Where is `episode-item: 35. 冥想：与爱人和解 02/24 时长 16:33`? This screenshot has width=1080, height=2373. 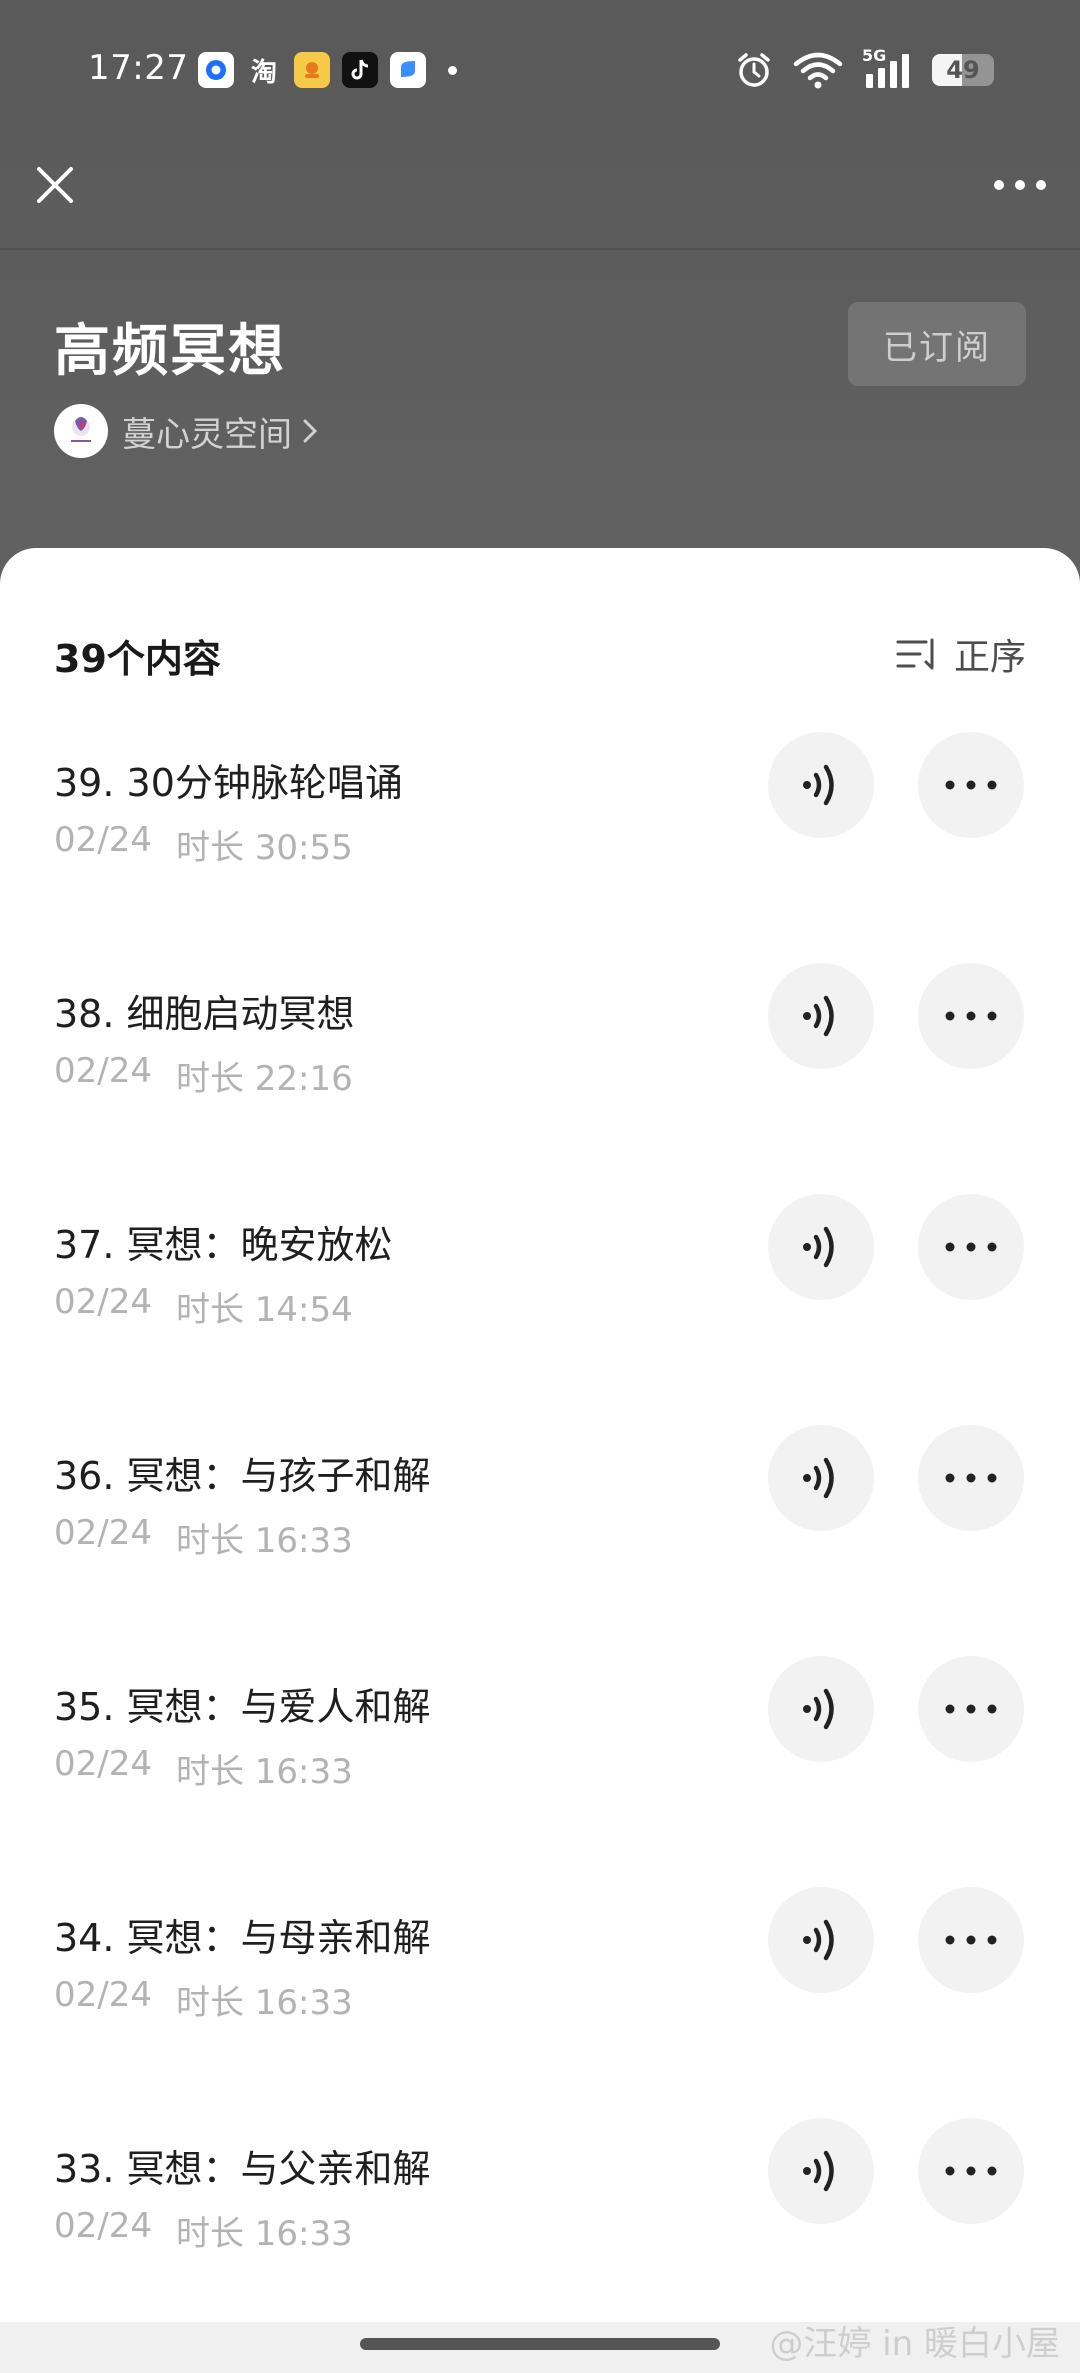 episode-item: 35. 冥想：与爱人和解 02/24 时长 16:33 is located at coordinates (540, 1766).